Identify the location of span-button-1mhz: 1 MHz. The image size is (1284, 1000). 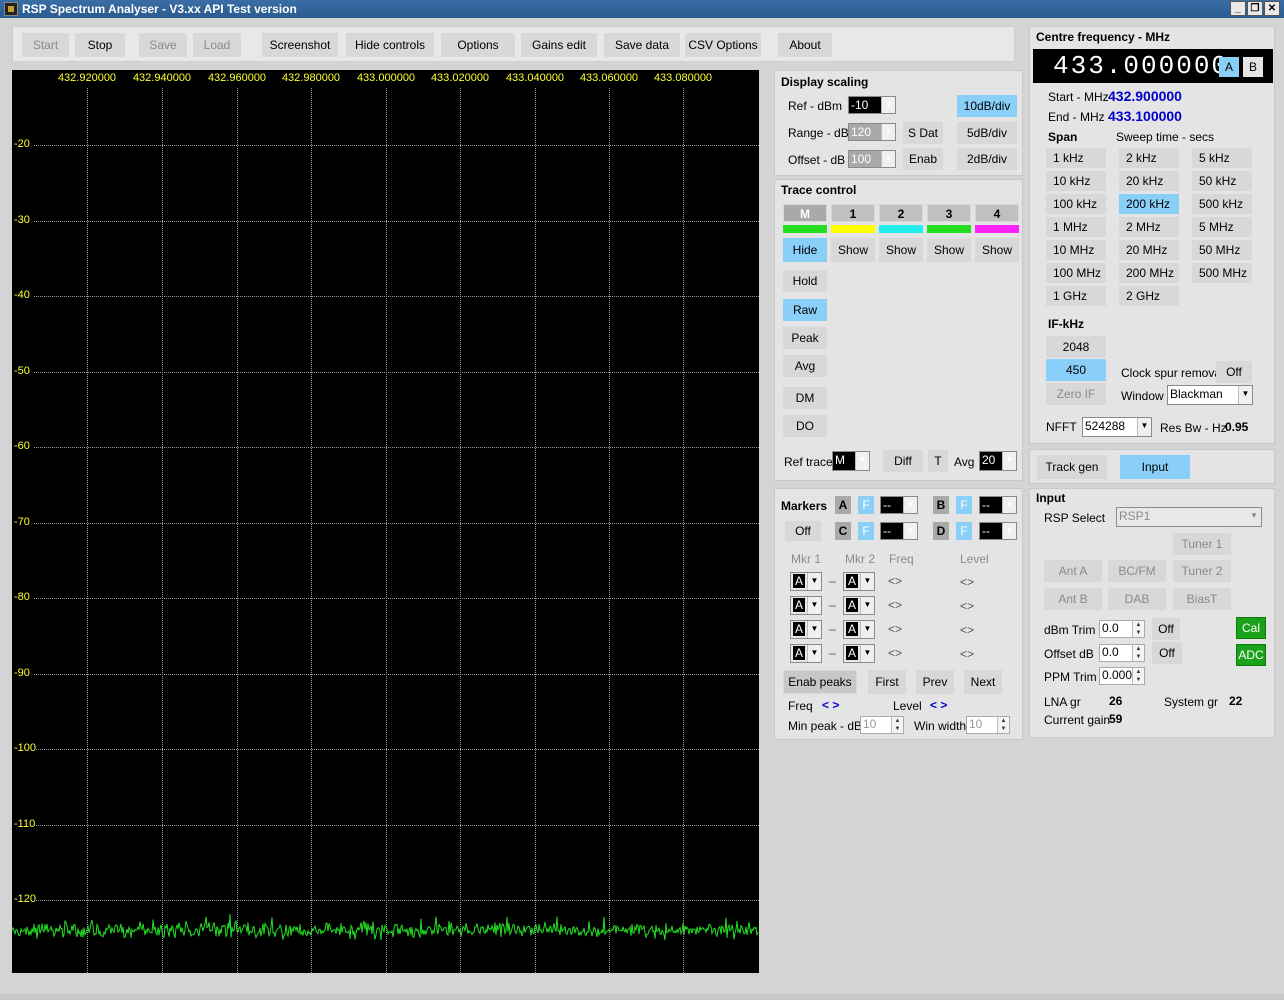
(1076, 227).